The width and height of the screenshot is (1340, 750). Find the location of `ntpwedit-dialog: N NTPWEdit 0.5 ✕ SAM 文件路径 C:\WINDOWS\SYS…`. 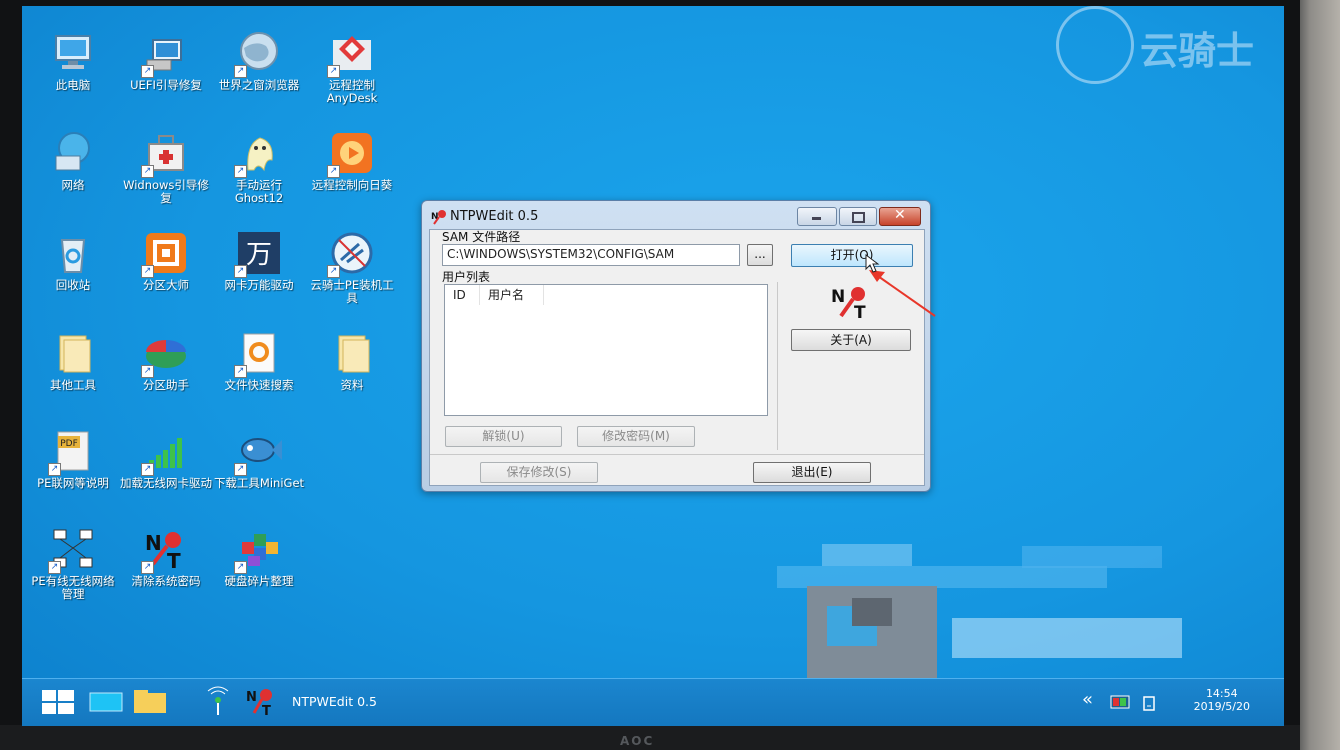

ntpwedit-dialog: N NTPWEdit 0.5 ✕ SAM 文件路径 C:\WINDOWS\SYS… is located at coordinates (676, 346).